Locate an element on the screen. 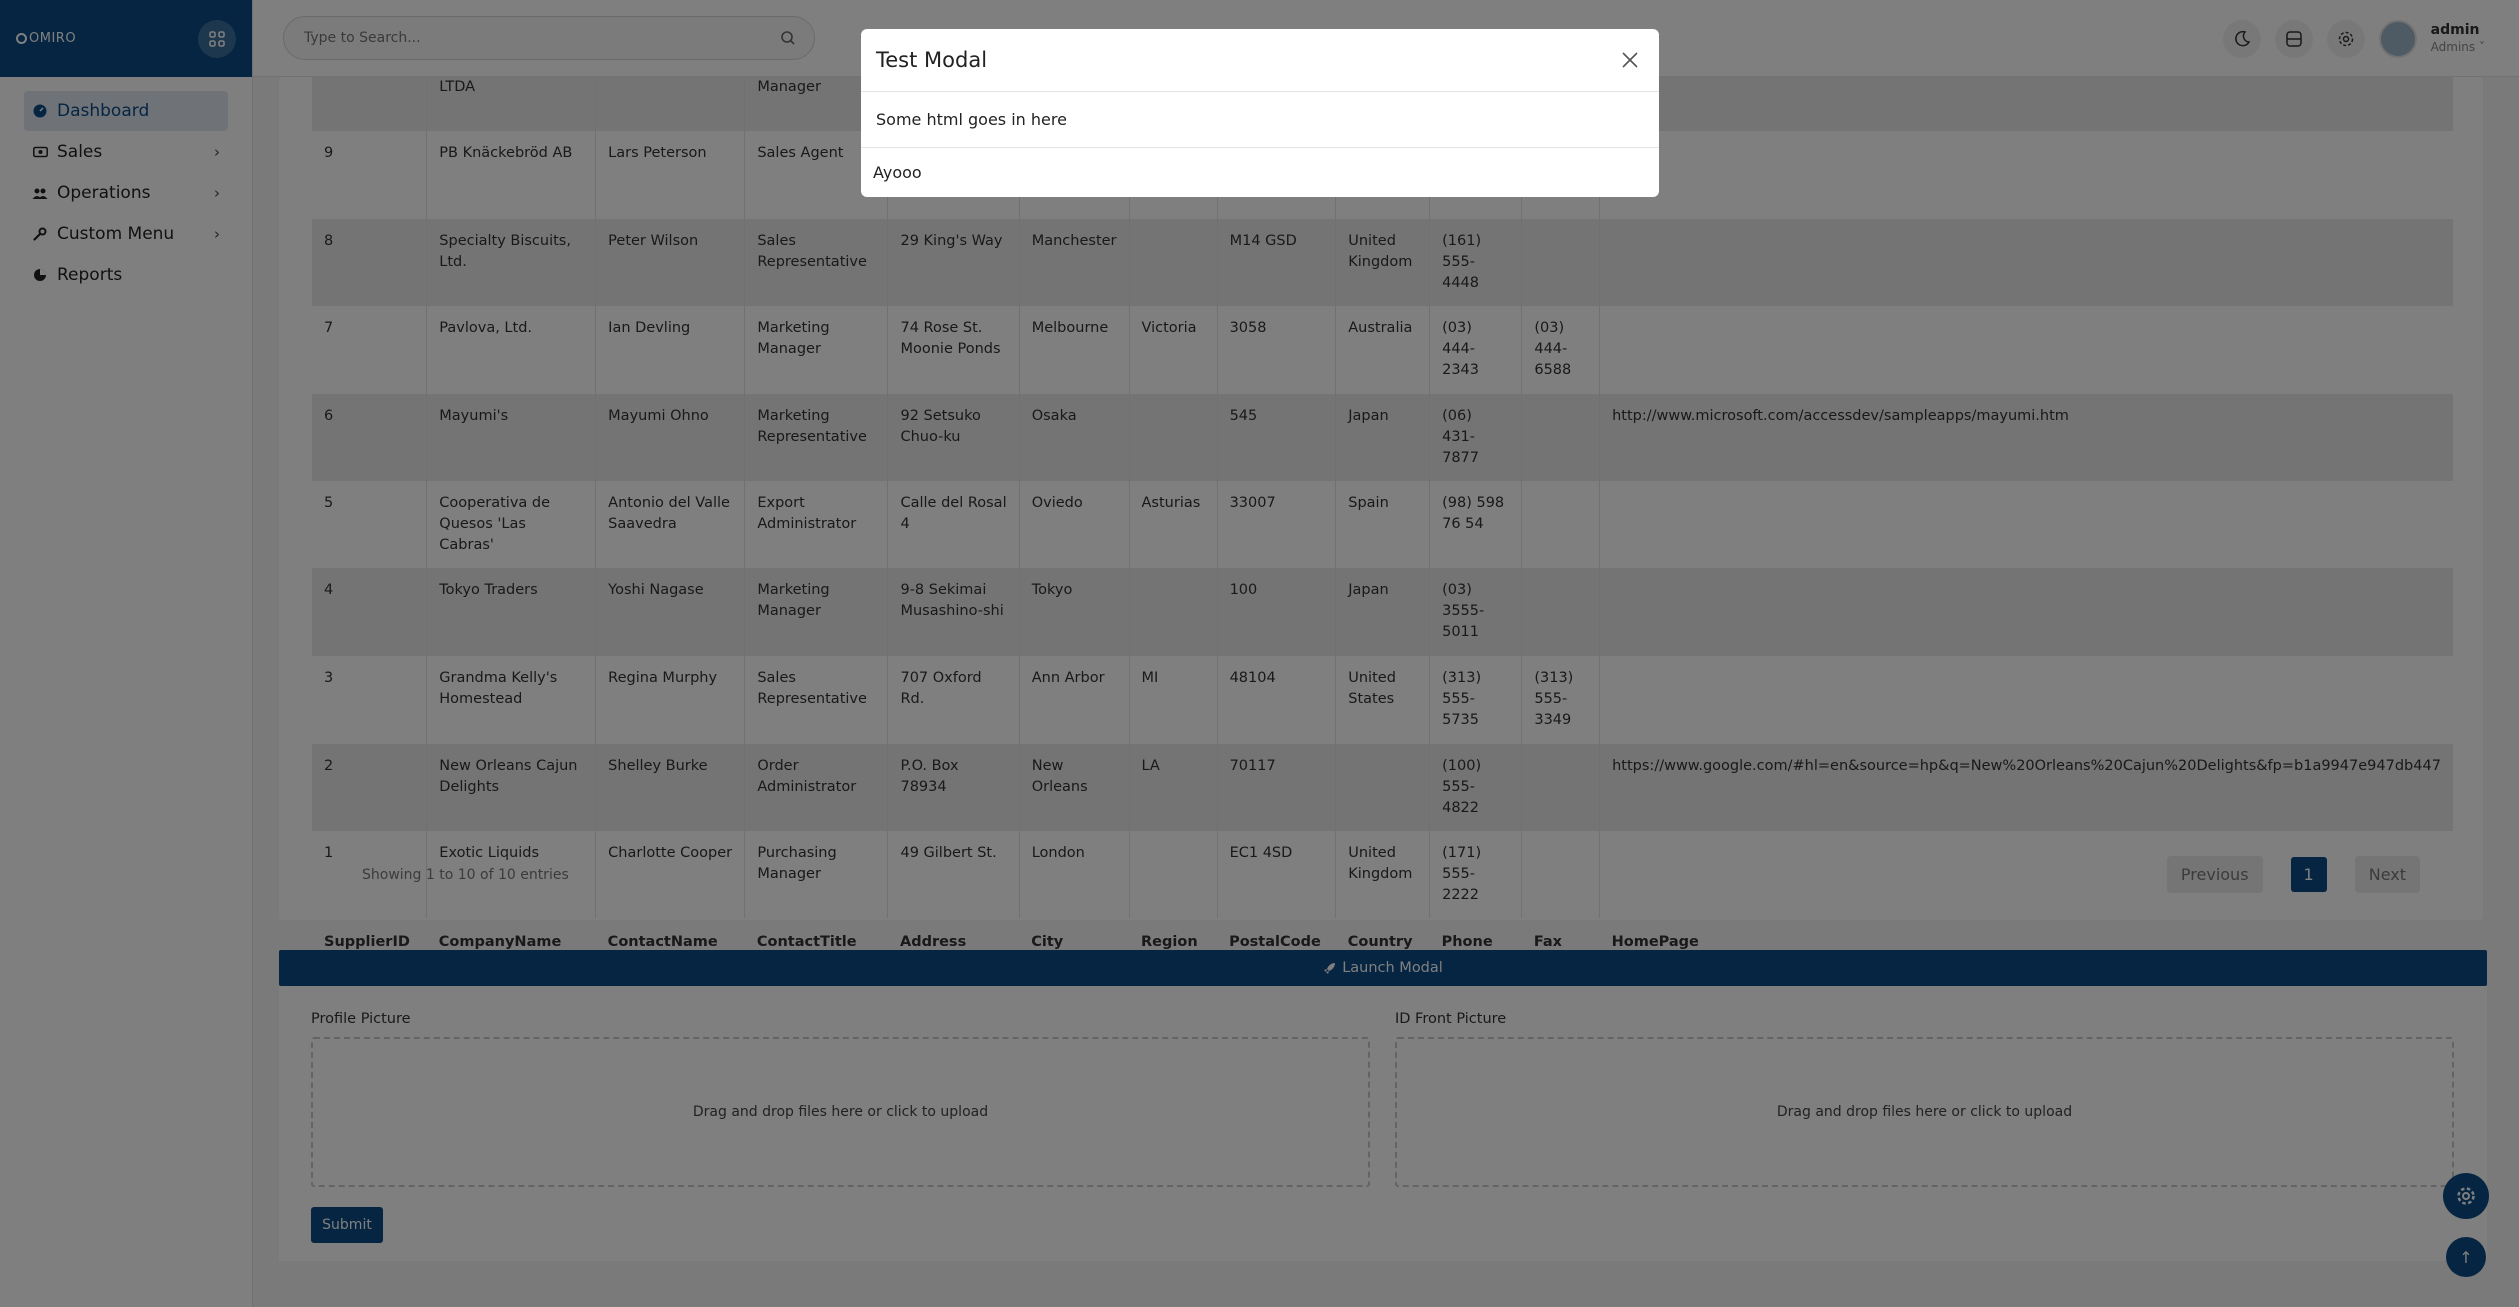  modal-footer: Ayooo is located at coordinates (897, 172).